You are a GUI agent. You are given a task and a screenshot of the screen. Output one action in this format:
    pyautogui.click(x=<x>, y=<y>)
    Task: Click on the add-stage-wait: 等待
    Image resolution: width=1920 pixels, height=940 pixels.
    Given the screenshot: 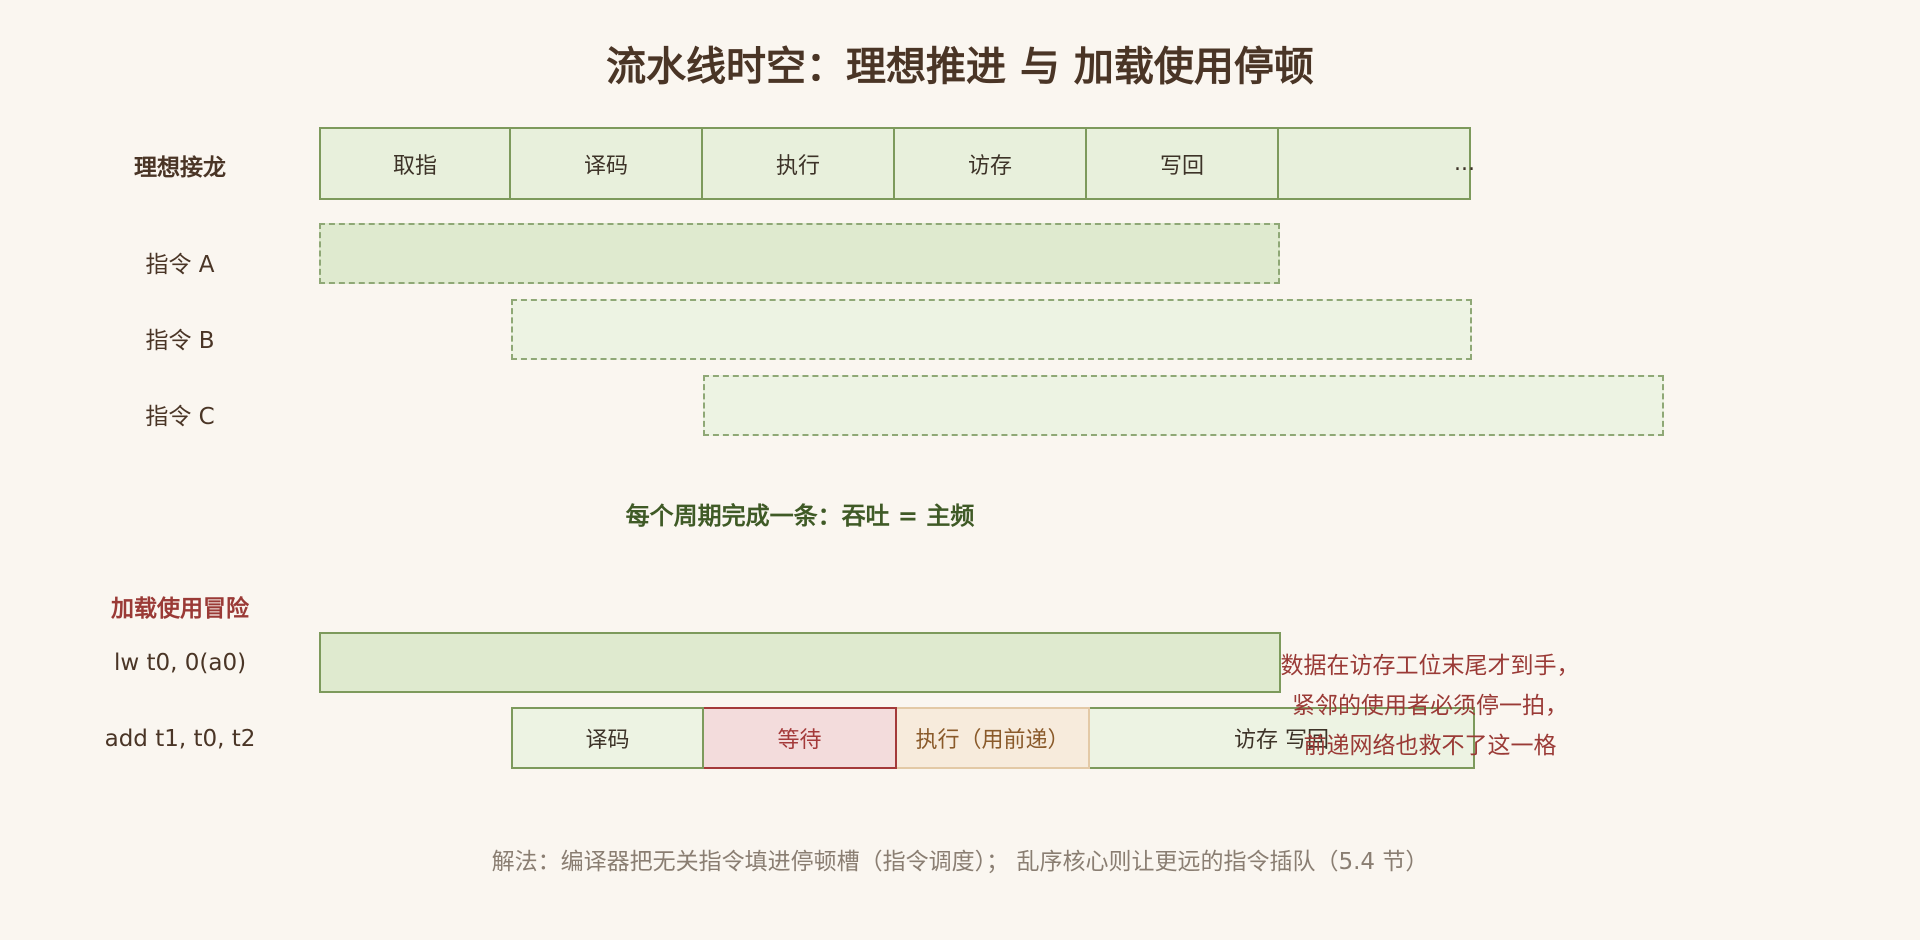 What is the action you would take?
    pyautogui.click(x=800, y=738)
    